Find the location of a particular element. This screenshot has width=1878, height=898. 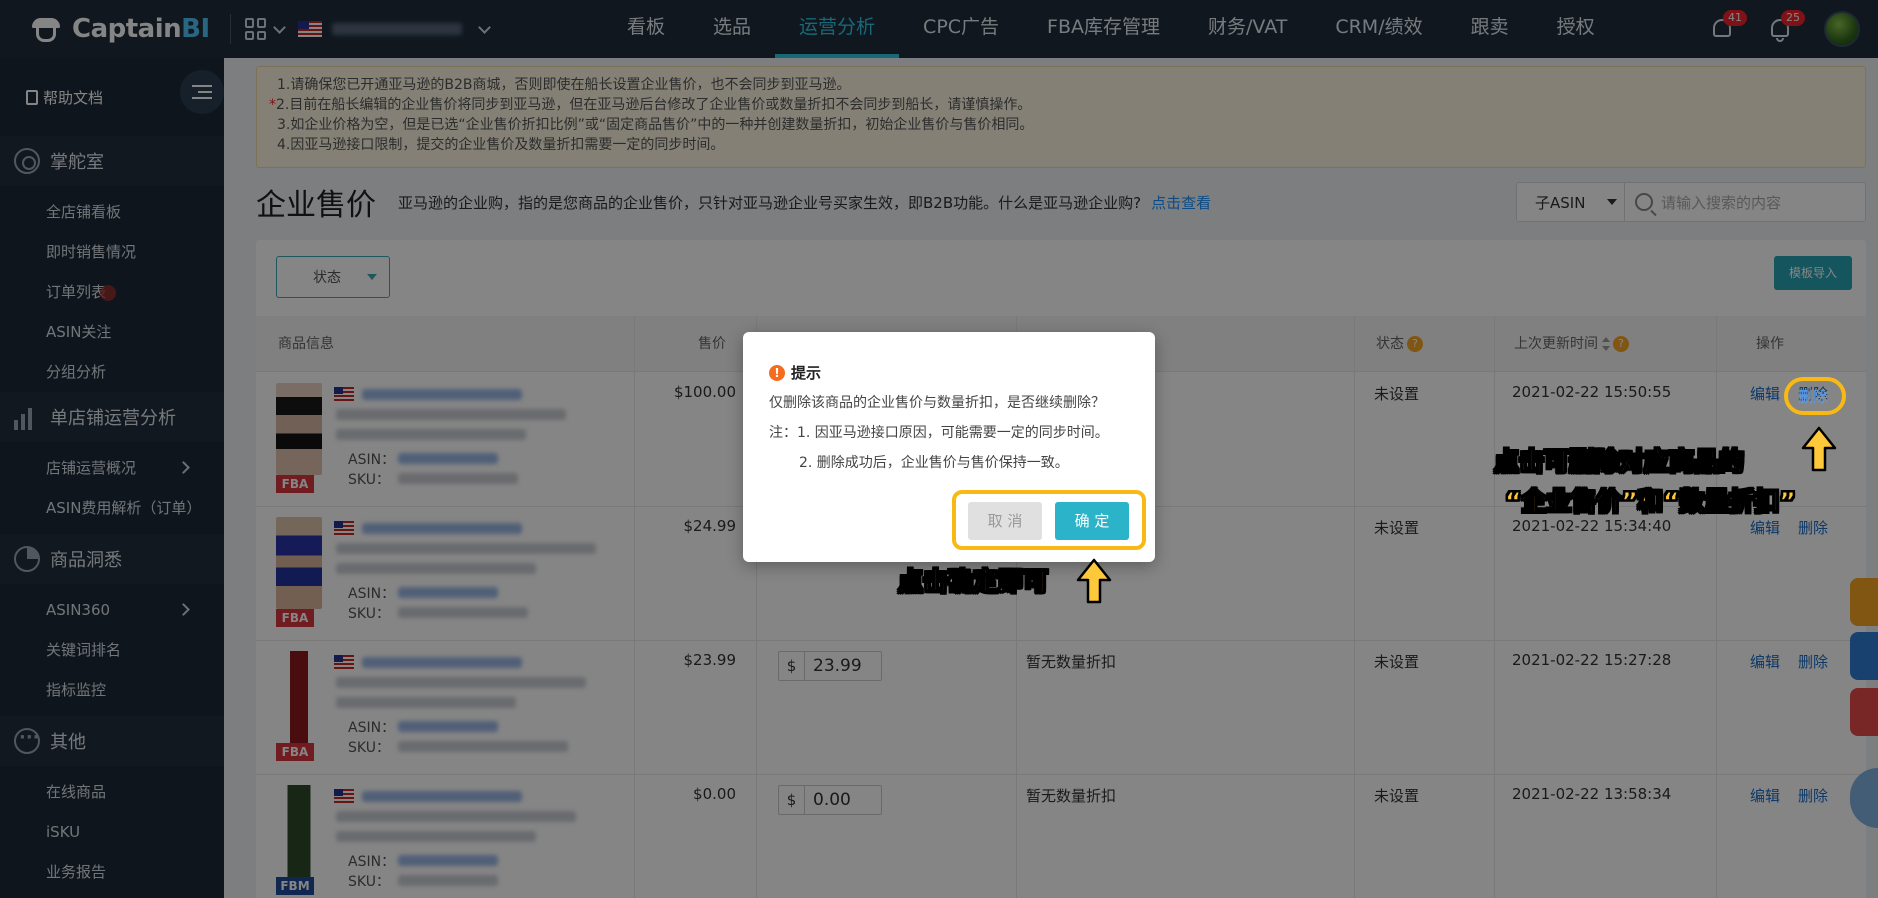

confirm-hint-text: 点击确定即可 is located at coordinates (973, 582).